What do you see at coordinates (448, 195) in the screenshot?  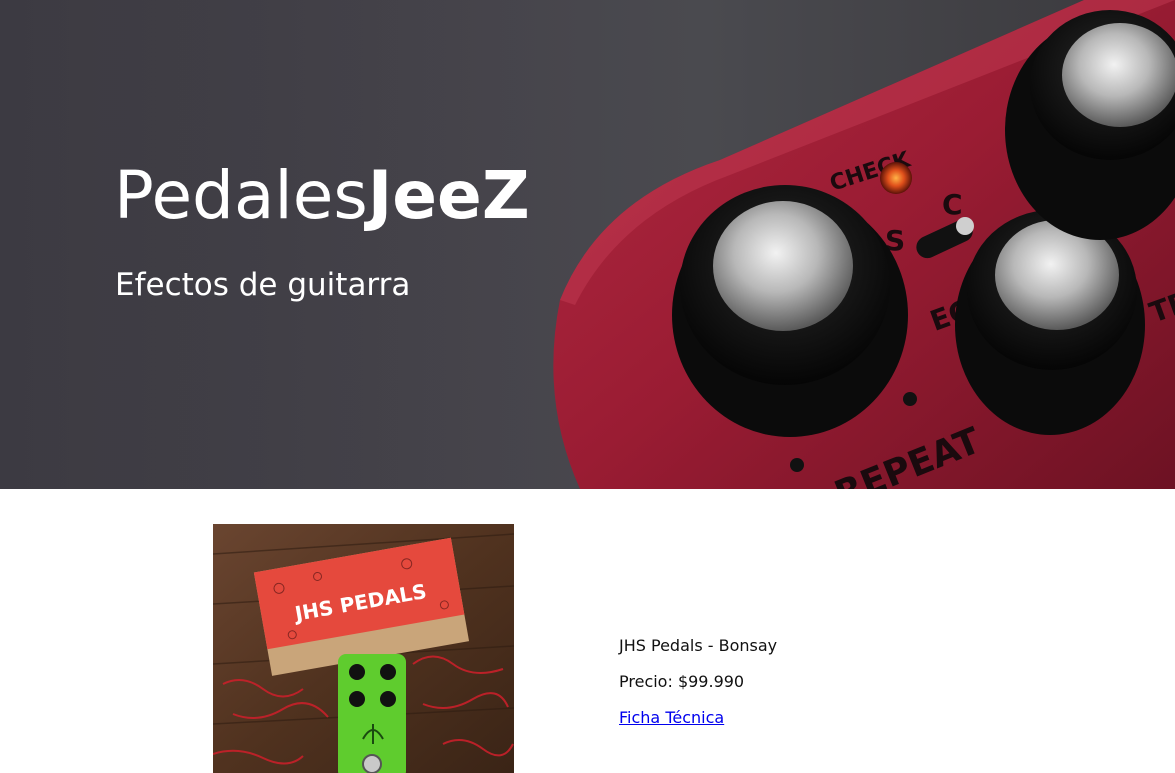 I see `site-title-bold: JeeZ` at bounding box center [448, 195].